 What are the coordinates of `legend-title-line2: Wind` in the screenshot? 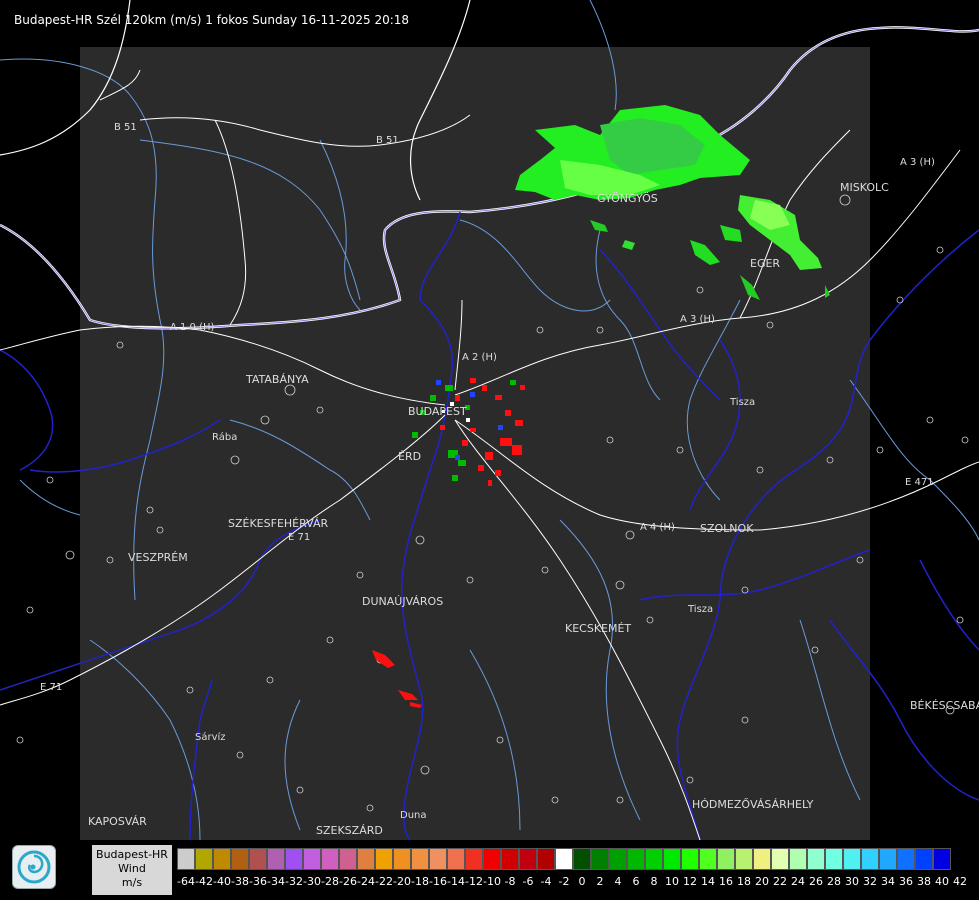 It's located at (132, 868).